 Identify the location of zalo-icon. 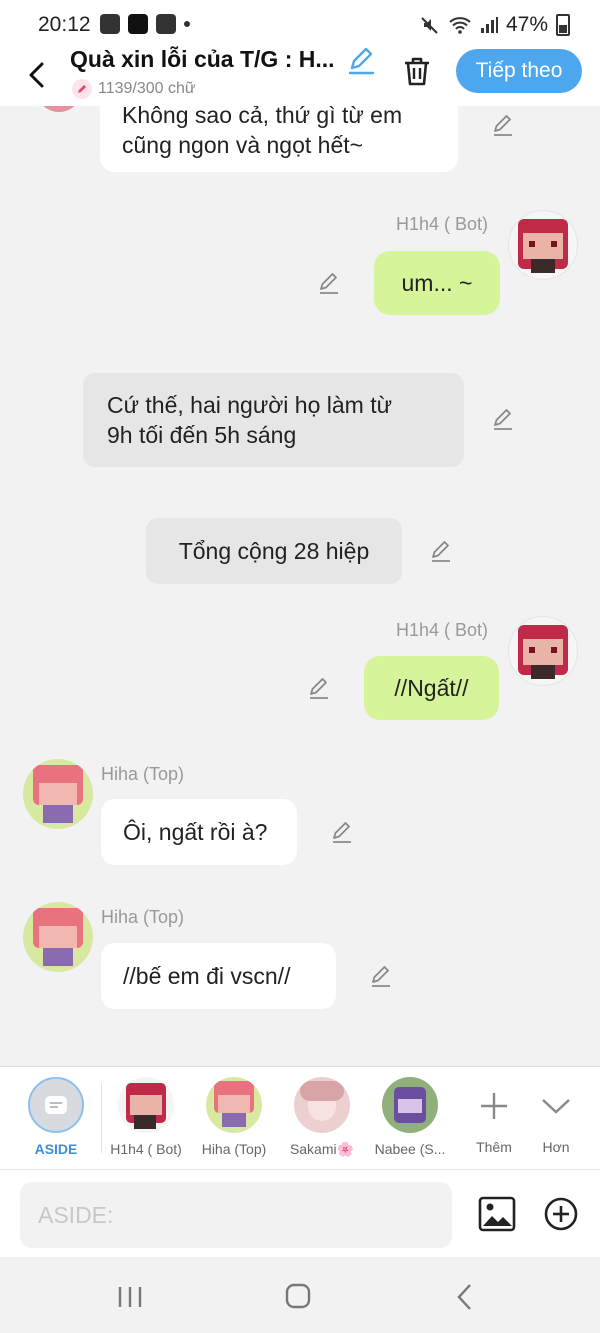
(166, 24).